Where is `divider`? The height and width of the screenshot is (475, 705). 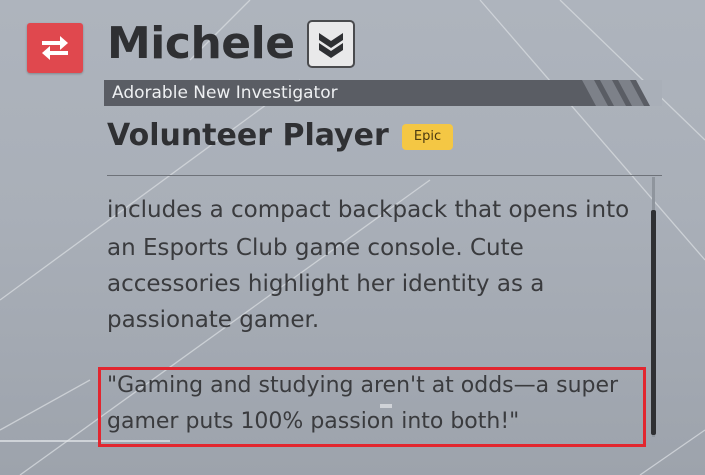
divider is located at coordinates (384, 175).